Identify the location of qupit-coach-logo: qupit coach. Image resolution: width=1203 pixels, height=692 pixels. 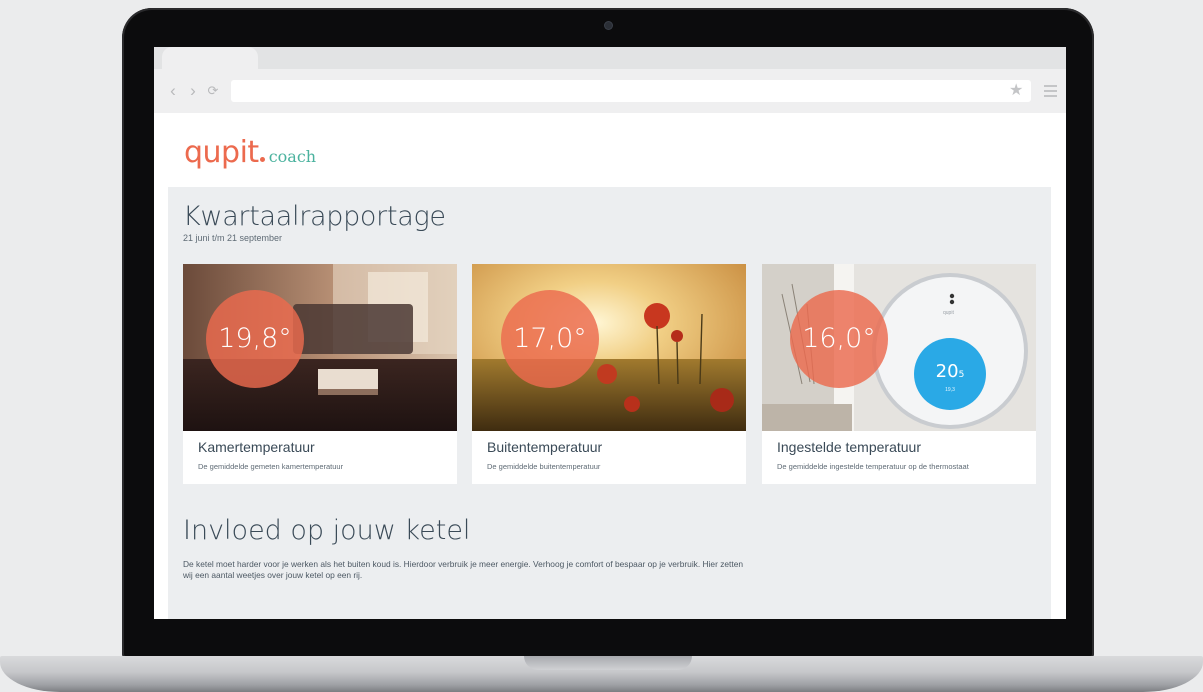
(250, 155).